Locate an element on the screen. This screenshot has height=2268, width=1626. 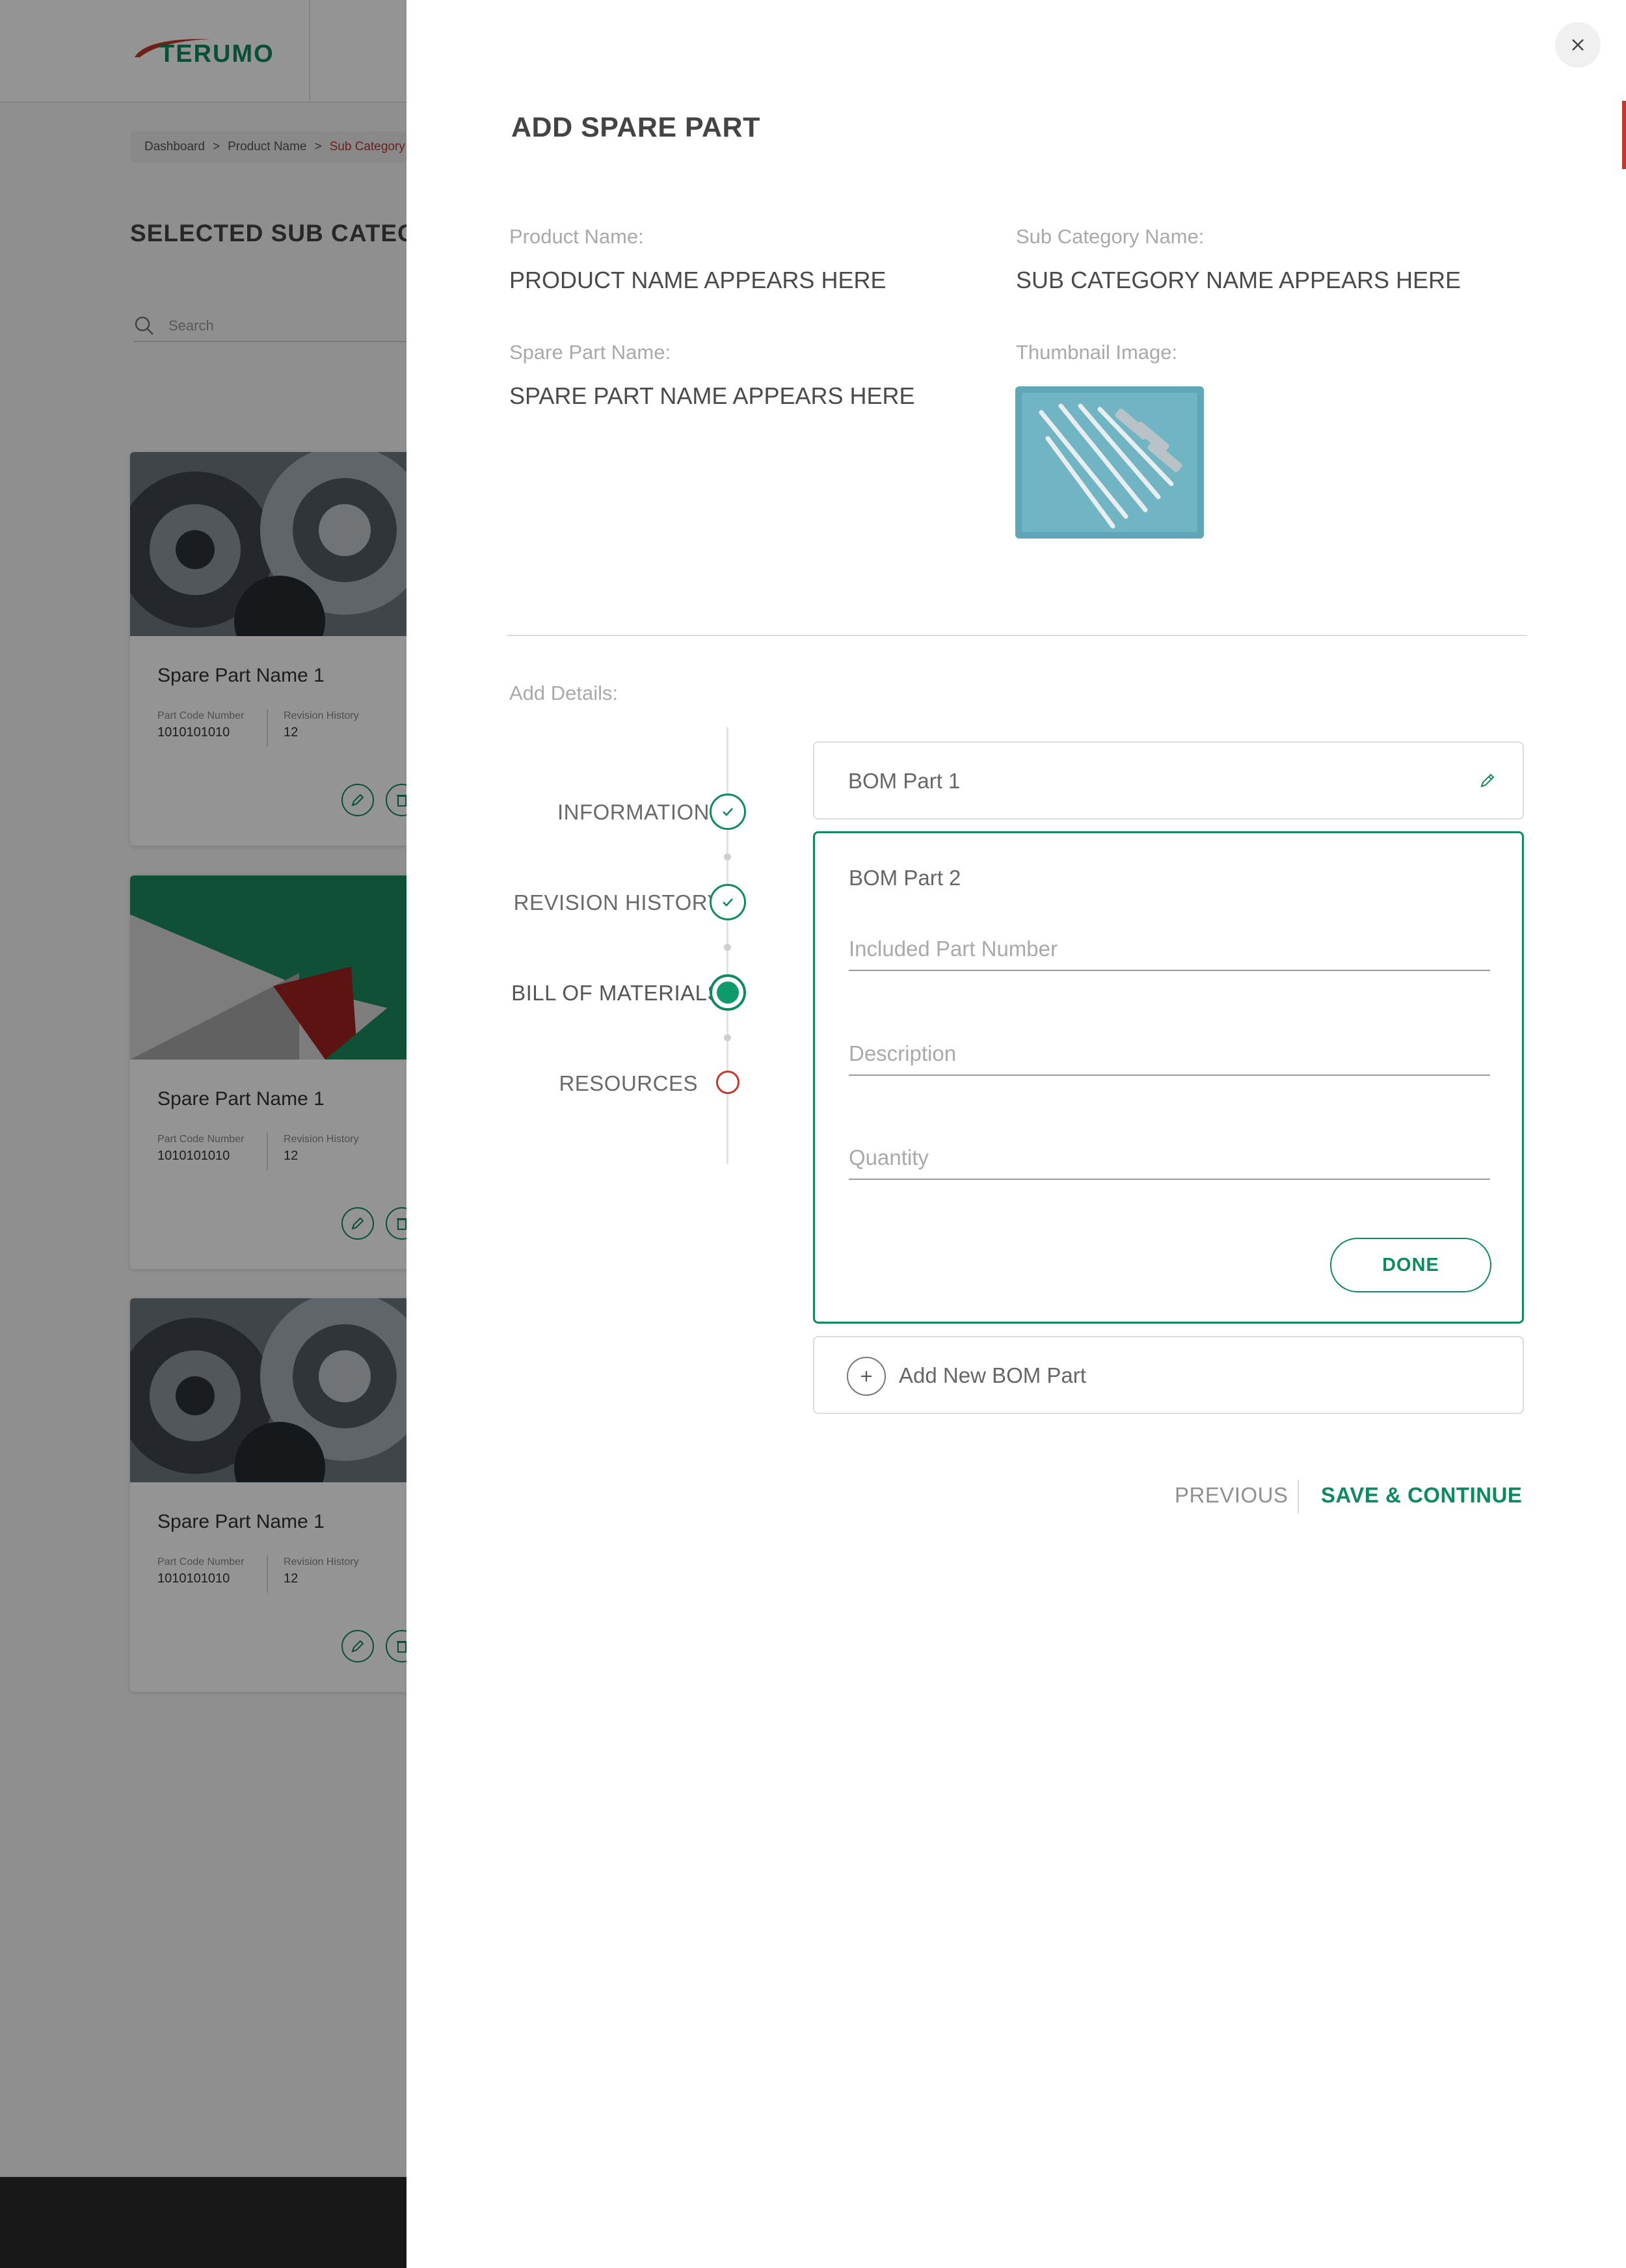
thumbnail-image is located at coordinates (1109, 463).